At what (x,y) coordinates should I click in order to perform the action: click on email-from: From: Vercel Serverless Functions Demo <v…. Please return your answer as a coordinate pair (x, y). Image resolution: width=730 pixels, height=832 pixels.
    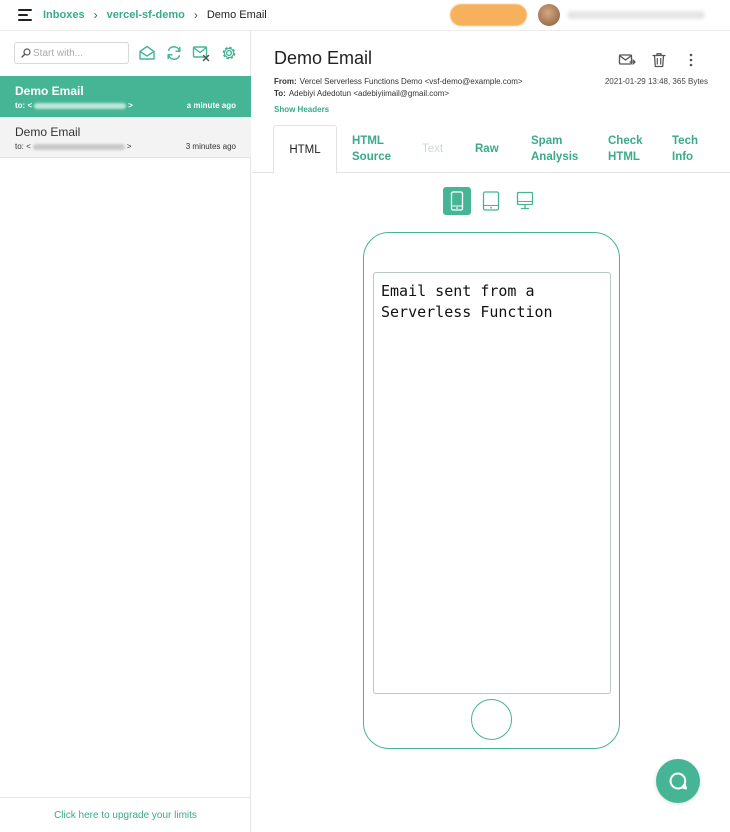
    Looking at the image, I should click on (398, 81).